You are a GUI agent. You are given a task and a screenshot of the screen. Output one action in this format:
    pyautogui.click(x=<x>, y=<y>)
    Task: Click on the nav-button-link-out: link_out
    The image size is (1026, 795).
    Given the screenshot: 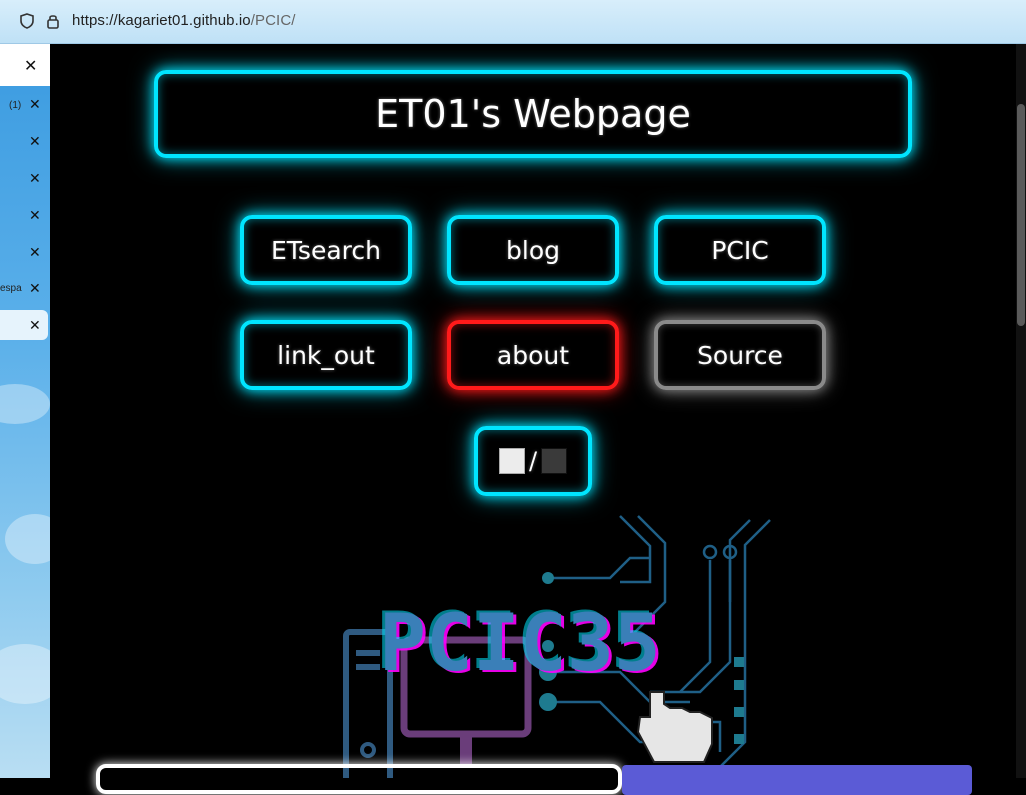 What is the action you would take?
    pyautogui.click(x=326, y=355)
    